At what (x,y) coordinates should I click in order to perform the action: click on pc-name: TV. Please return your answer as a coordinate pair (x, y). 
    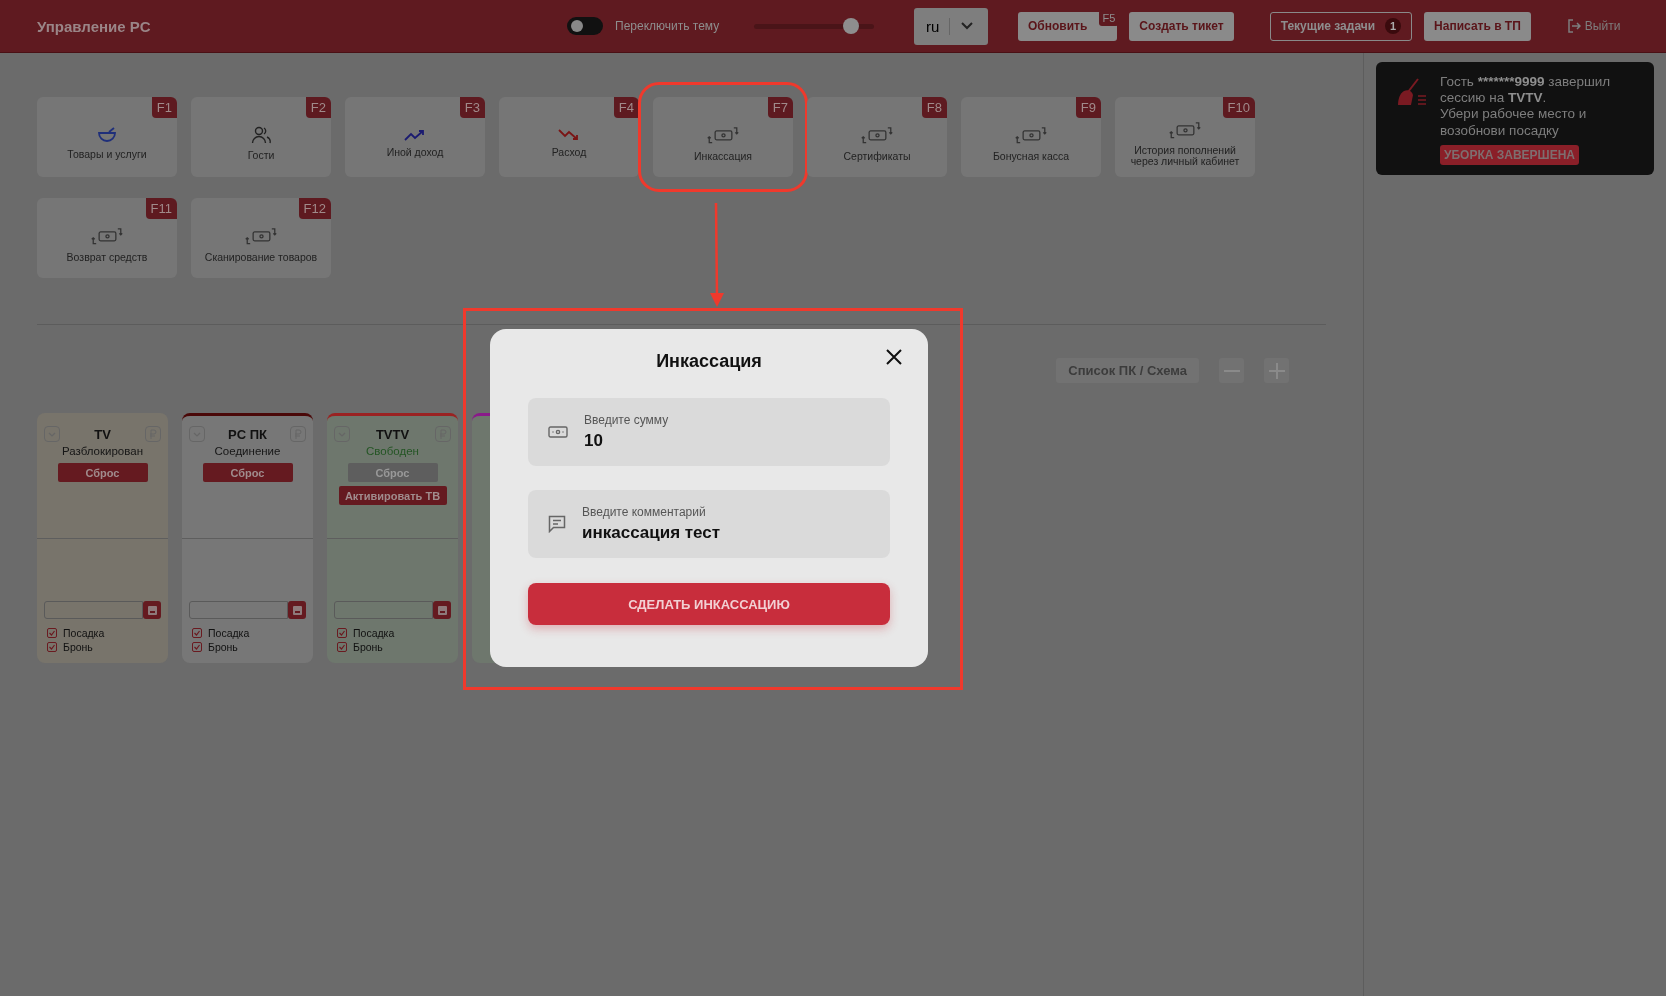
    Looking at the image, I should click on (102, 434).